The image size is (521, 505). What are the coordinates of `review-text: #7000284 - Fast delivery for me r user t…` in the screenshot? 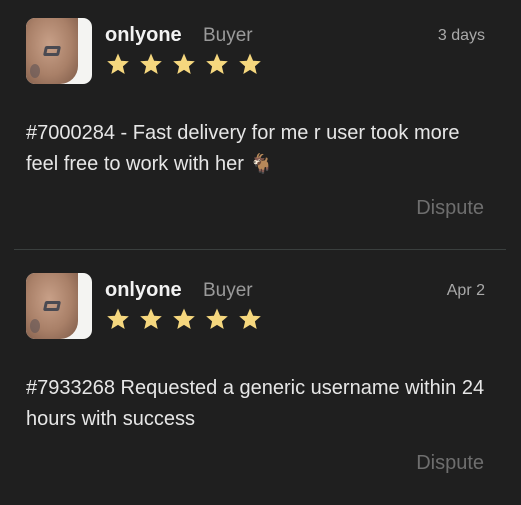 It's located at (261, 149).